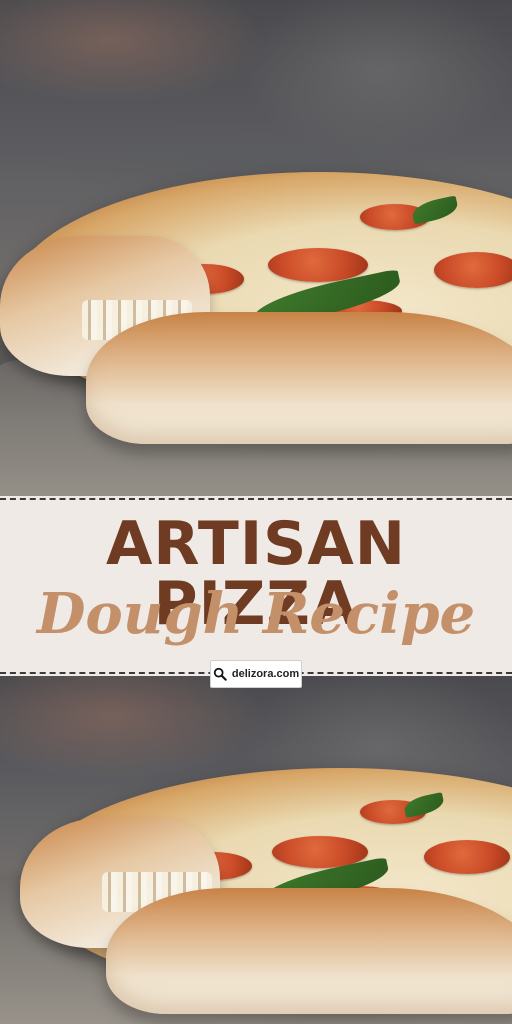 This screenshot has height=1024, width=512. I want to click on site-badge: delizora.com, so click(256, 674).